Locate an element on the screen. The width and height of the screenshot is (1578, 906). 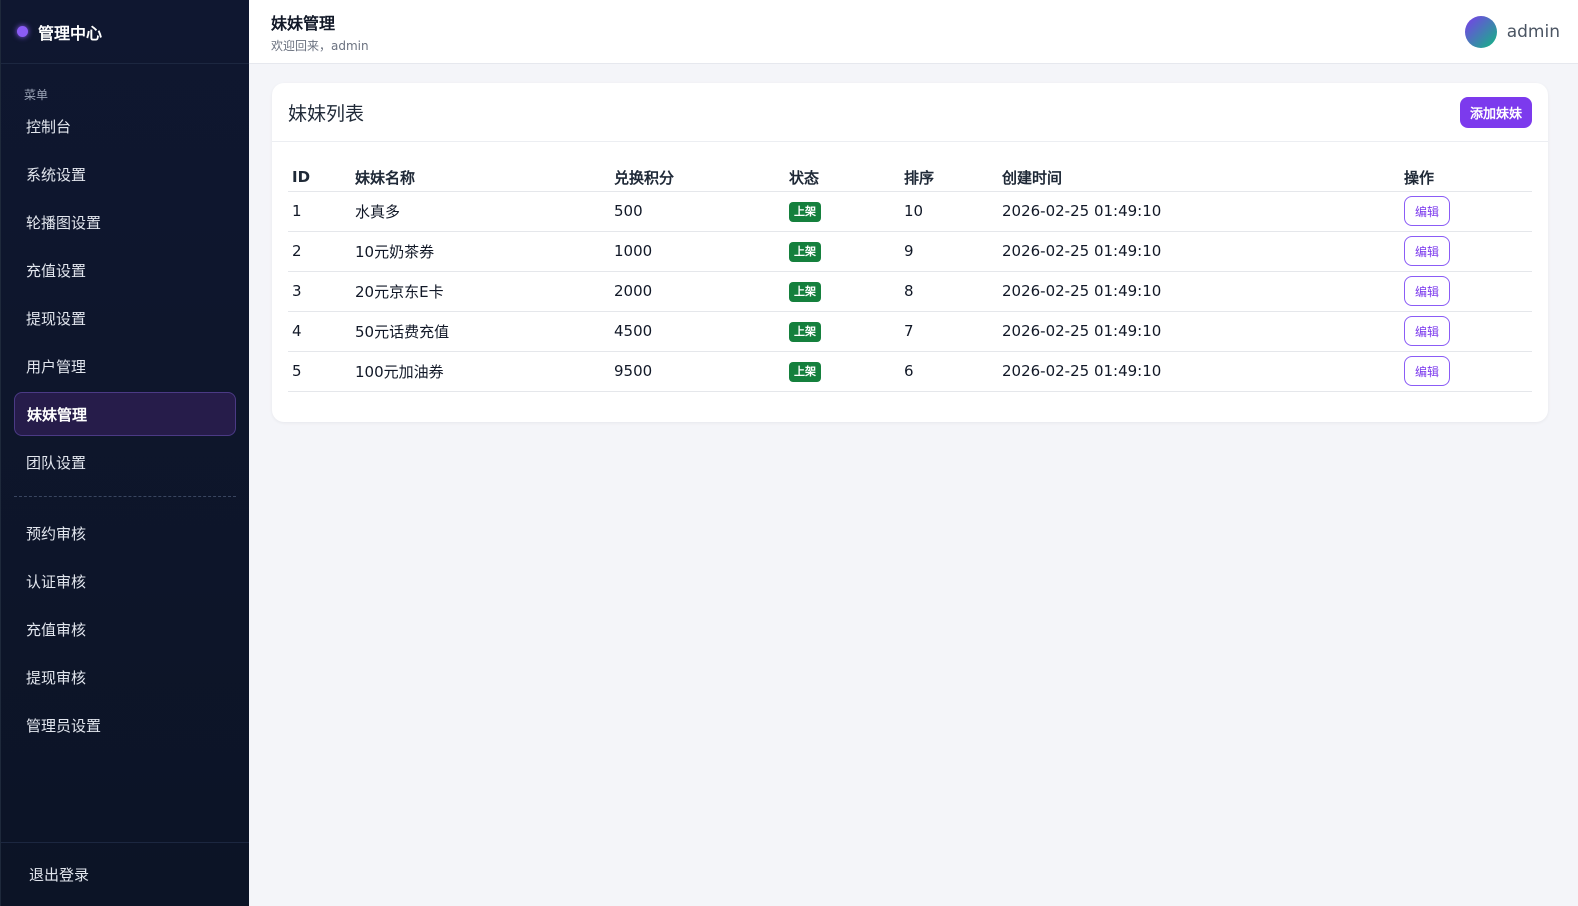
sidebar-item-banner-settings: 轮播图设置 is located at coordinates (125, 222).